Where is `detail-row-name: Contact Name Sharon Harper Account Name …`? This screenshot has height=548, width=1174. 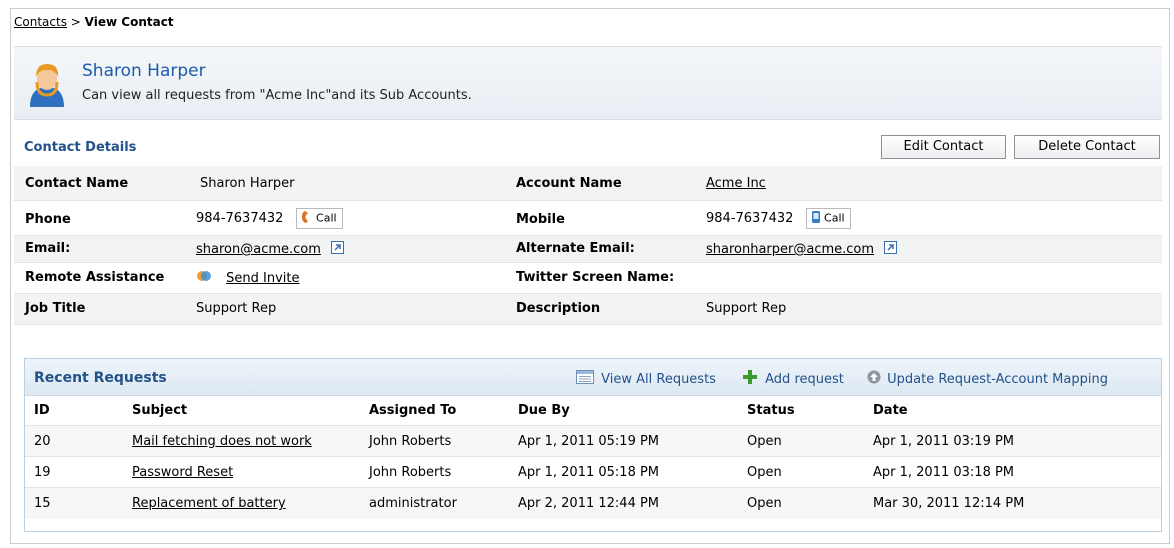 detail-row-name: Contact Name Sharon Harper Account Name … is located at coordinates (588, 183).